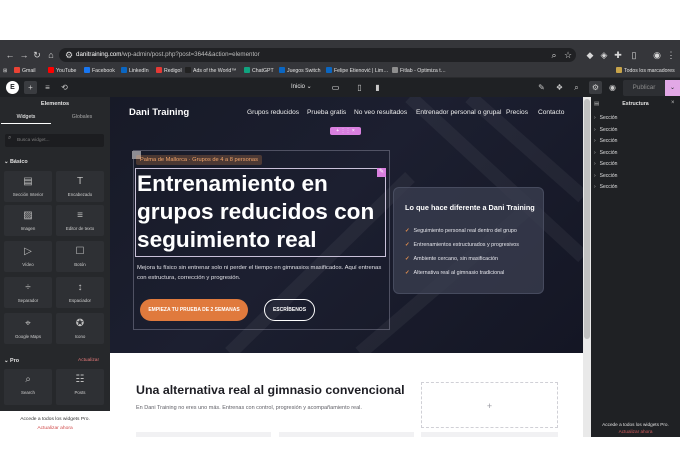 The height and width of the screenshot is (459, 680). Describe the element at coordinates (210, 71) in the screenshot. I see `bookmark-item: Ads of the World™` at that location.